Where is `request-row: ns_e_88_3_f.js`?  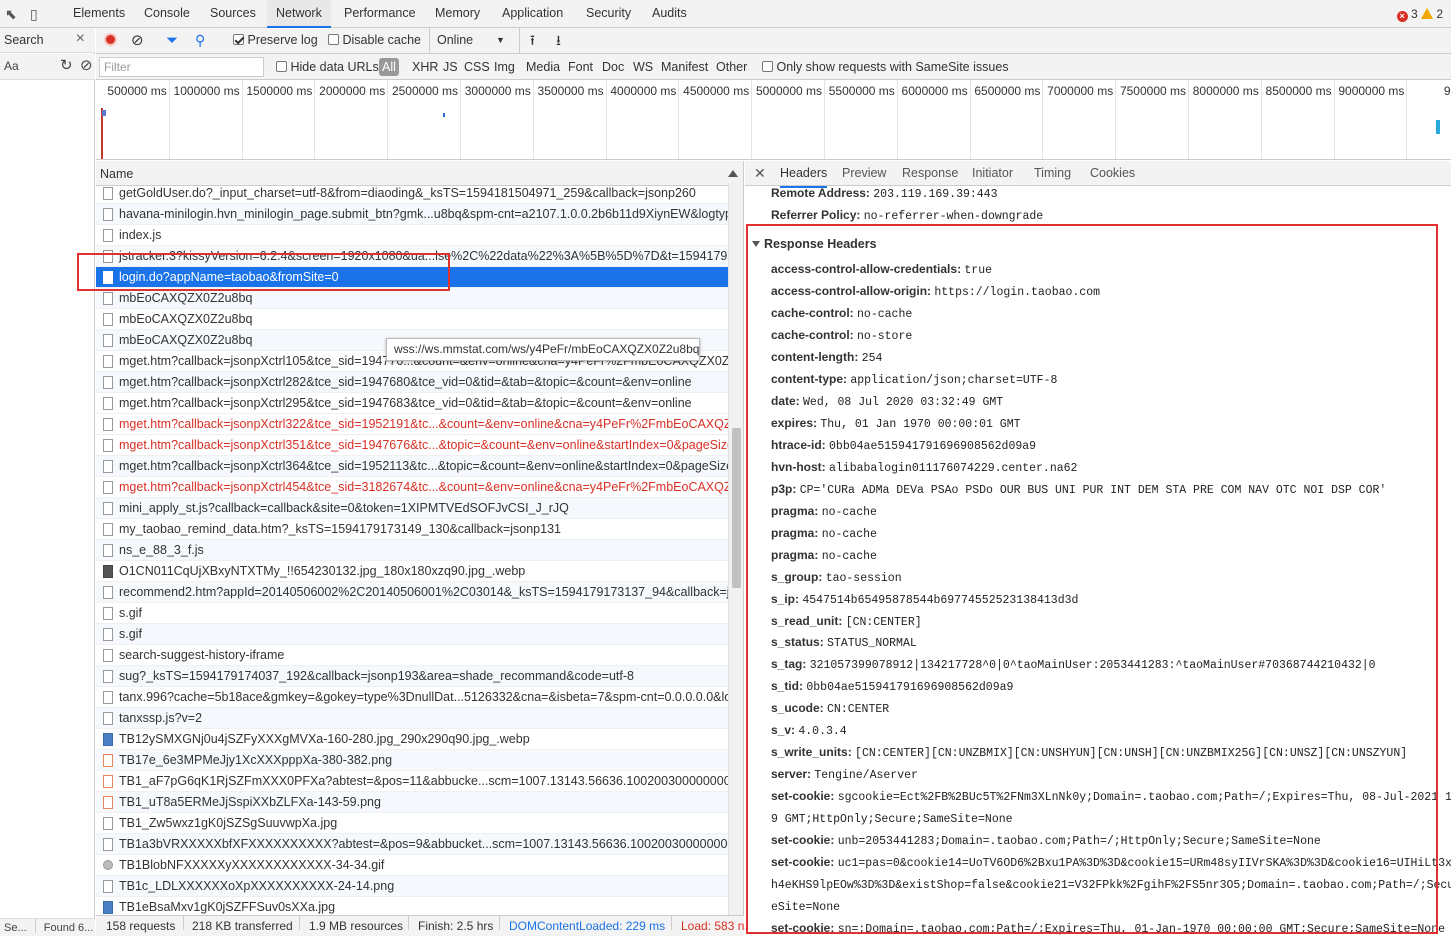 request-row: ns_e_88_3_f.js is located at coordinates (412, 550).